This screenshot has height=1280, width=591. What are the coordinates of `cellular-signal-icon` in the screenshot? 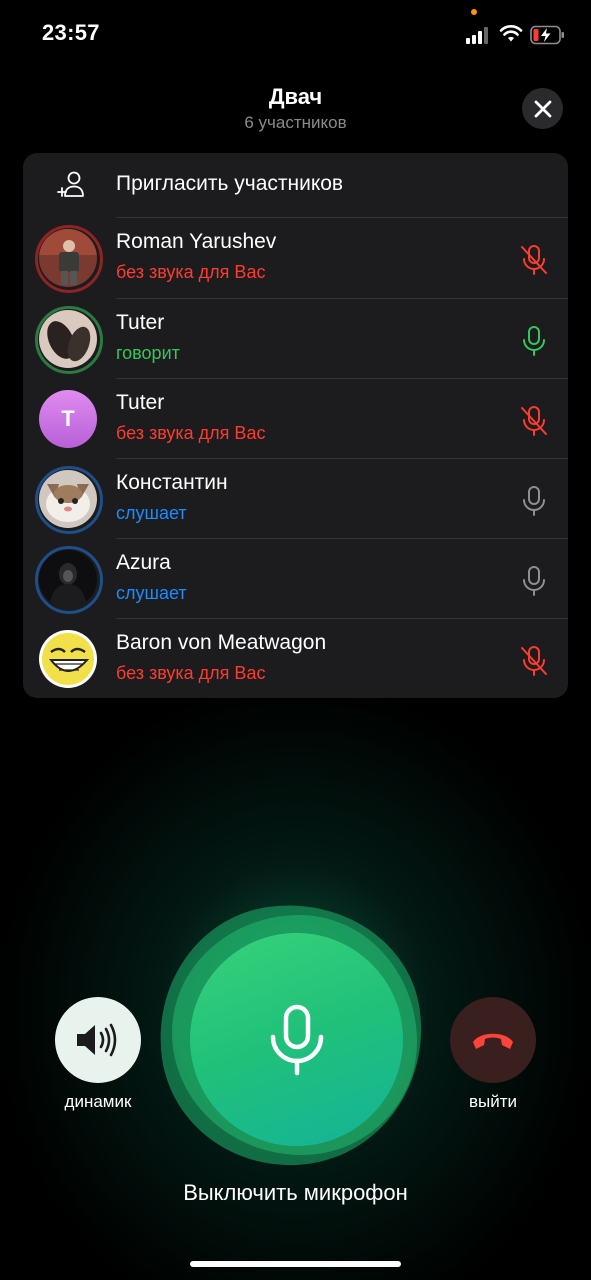 It's located at (479, 35).